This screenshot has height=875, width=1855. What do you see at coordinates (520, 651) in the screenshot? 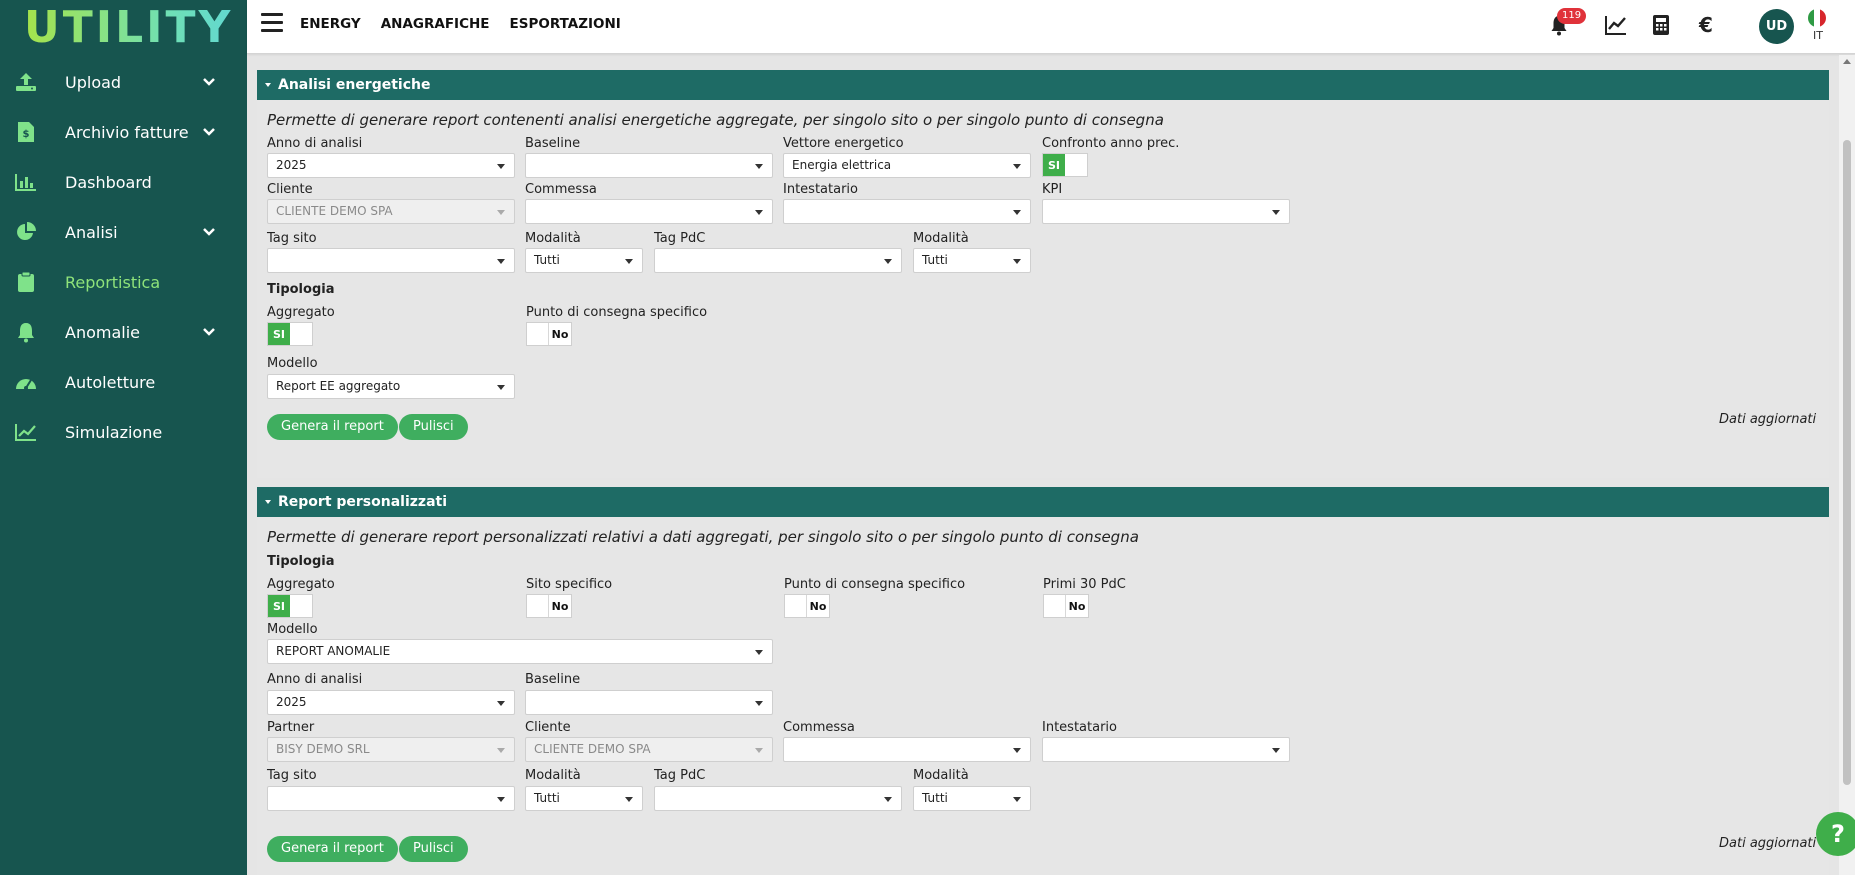
I see `modello-select: REPORT ANOMALIE` at bounding box center [520, 651].